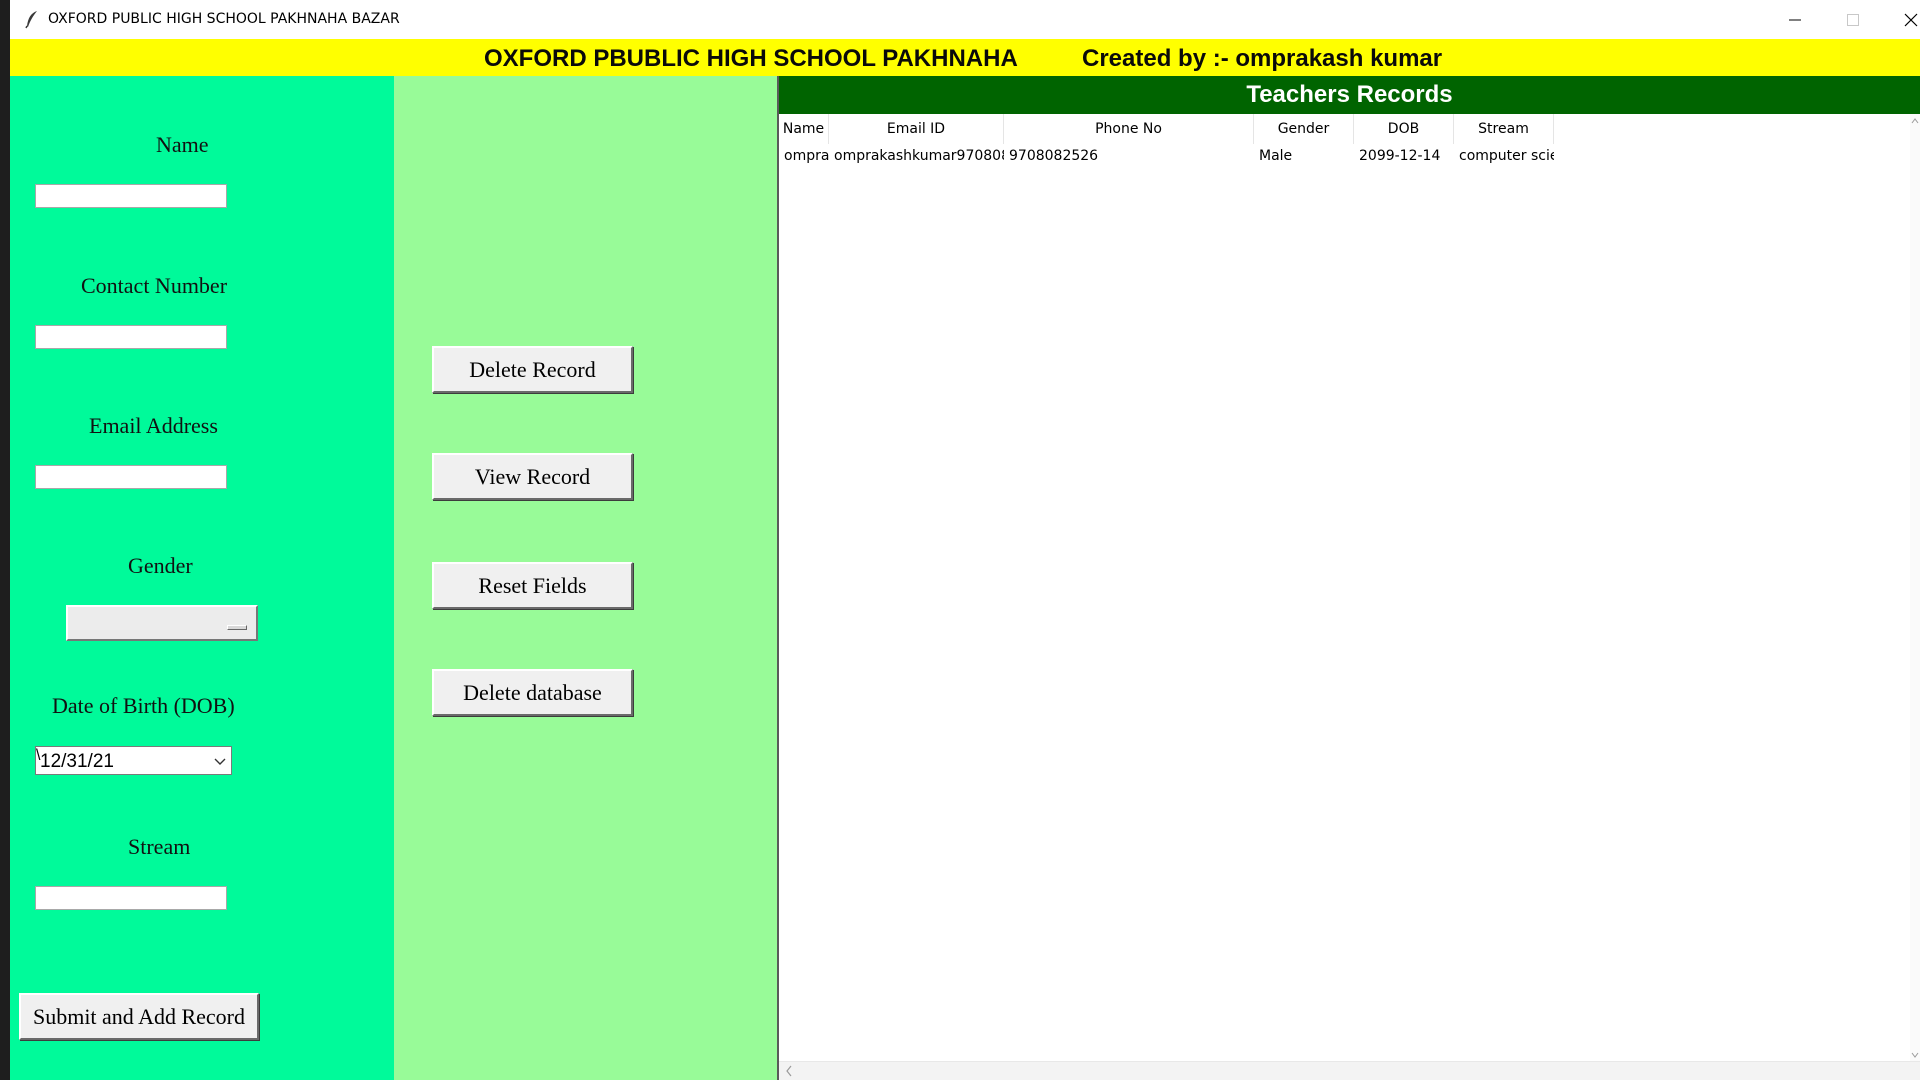 The height and width of the screenshot is (1080, 1920). What do you see at coordinates (162, 623) in the screenshot?
I see `gender-select` at bounding box center [162, 623].